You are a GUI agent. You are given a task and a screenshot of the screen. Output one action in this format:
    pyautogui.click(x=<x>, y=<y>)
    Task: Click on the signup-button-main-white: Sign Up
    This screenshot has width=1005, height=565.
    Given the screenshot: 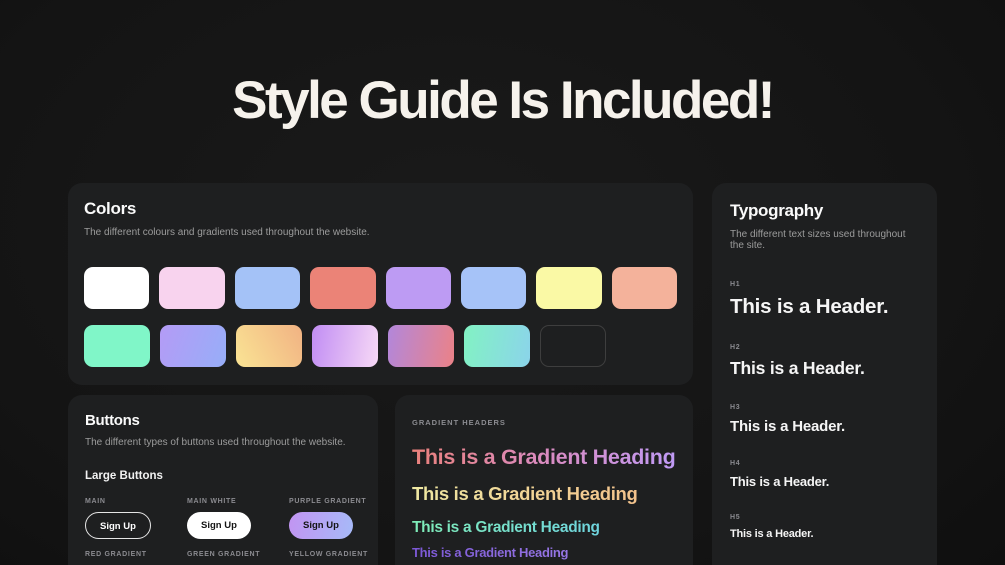 What is the action you would take?
    pyautogui.click(x=219, y=525)
    